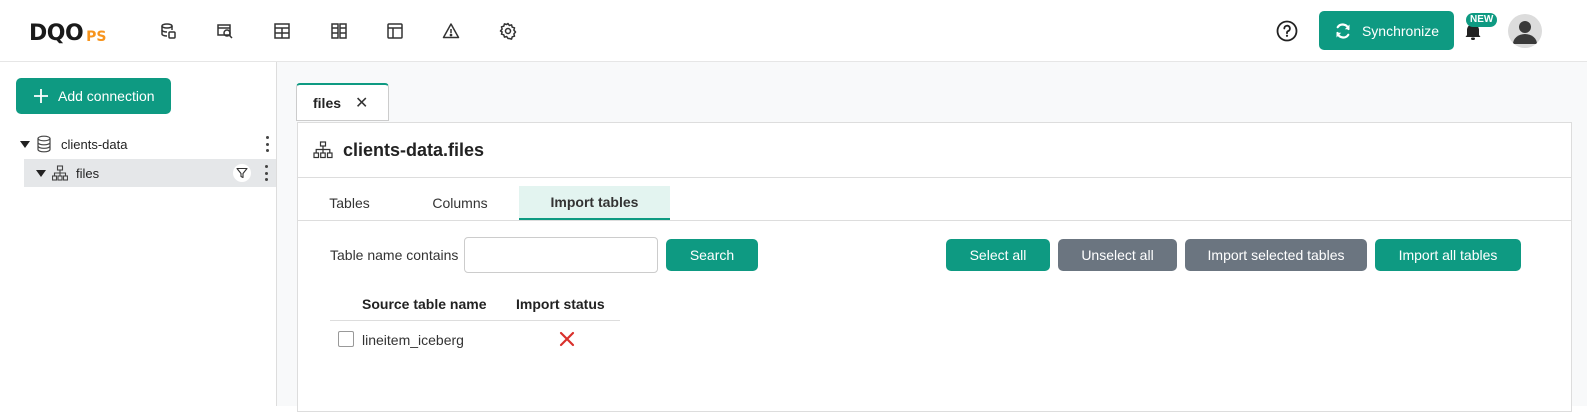  I want to click on unselect-all-button: Unselect all, so click(1117, 255).